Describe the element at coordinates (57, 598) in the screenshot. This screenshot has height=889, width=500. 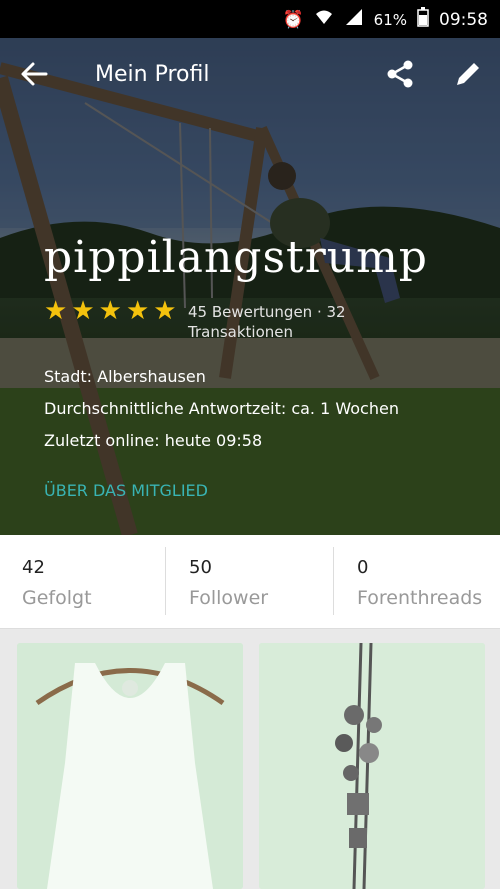
I see `following-label: Gefolgt` at that location.